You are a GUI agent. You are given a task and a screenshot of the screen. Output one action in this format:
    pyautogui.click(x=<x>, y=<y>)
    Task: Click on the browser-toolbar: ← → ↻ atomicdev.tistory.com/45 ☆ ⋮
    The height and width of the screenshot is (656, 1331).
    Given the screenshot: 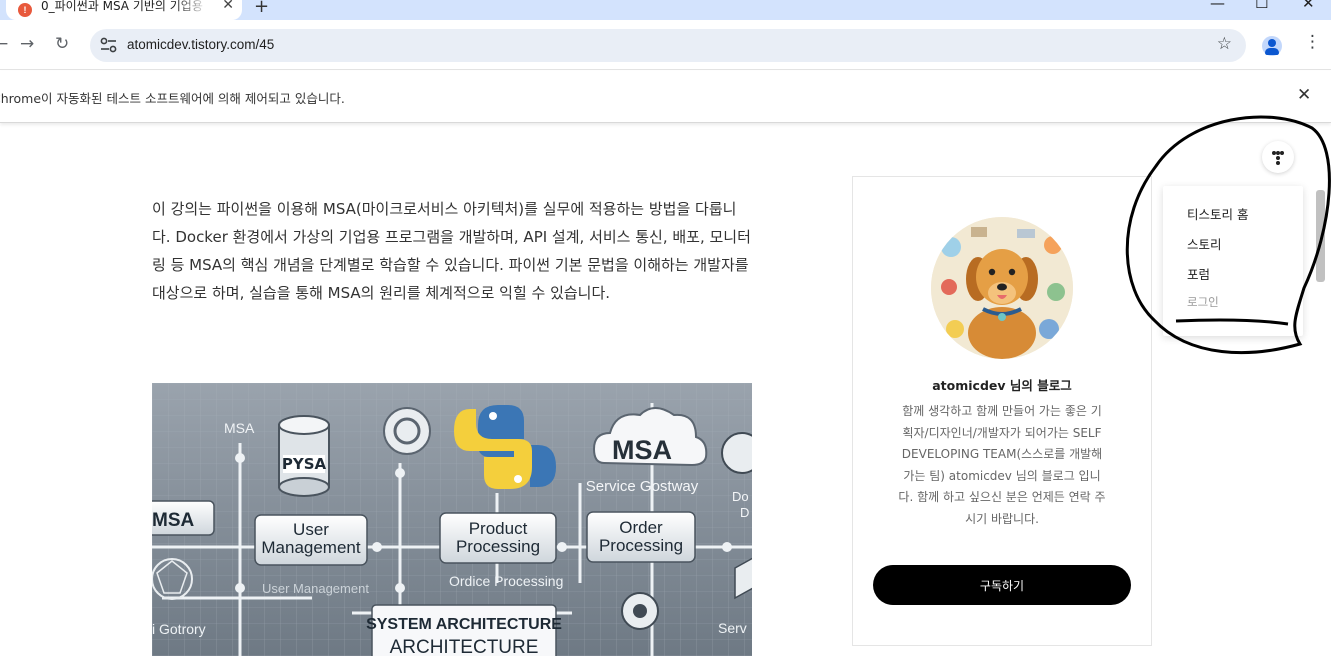 What is the action you would take?
    pyautogui.click(x=665, y=45)
    